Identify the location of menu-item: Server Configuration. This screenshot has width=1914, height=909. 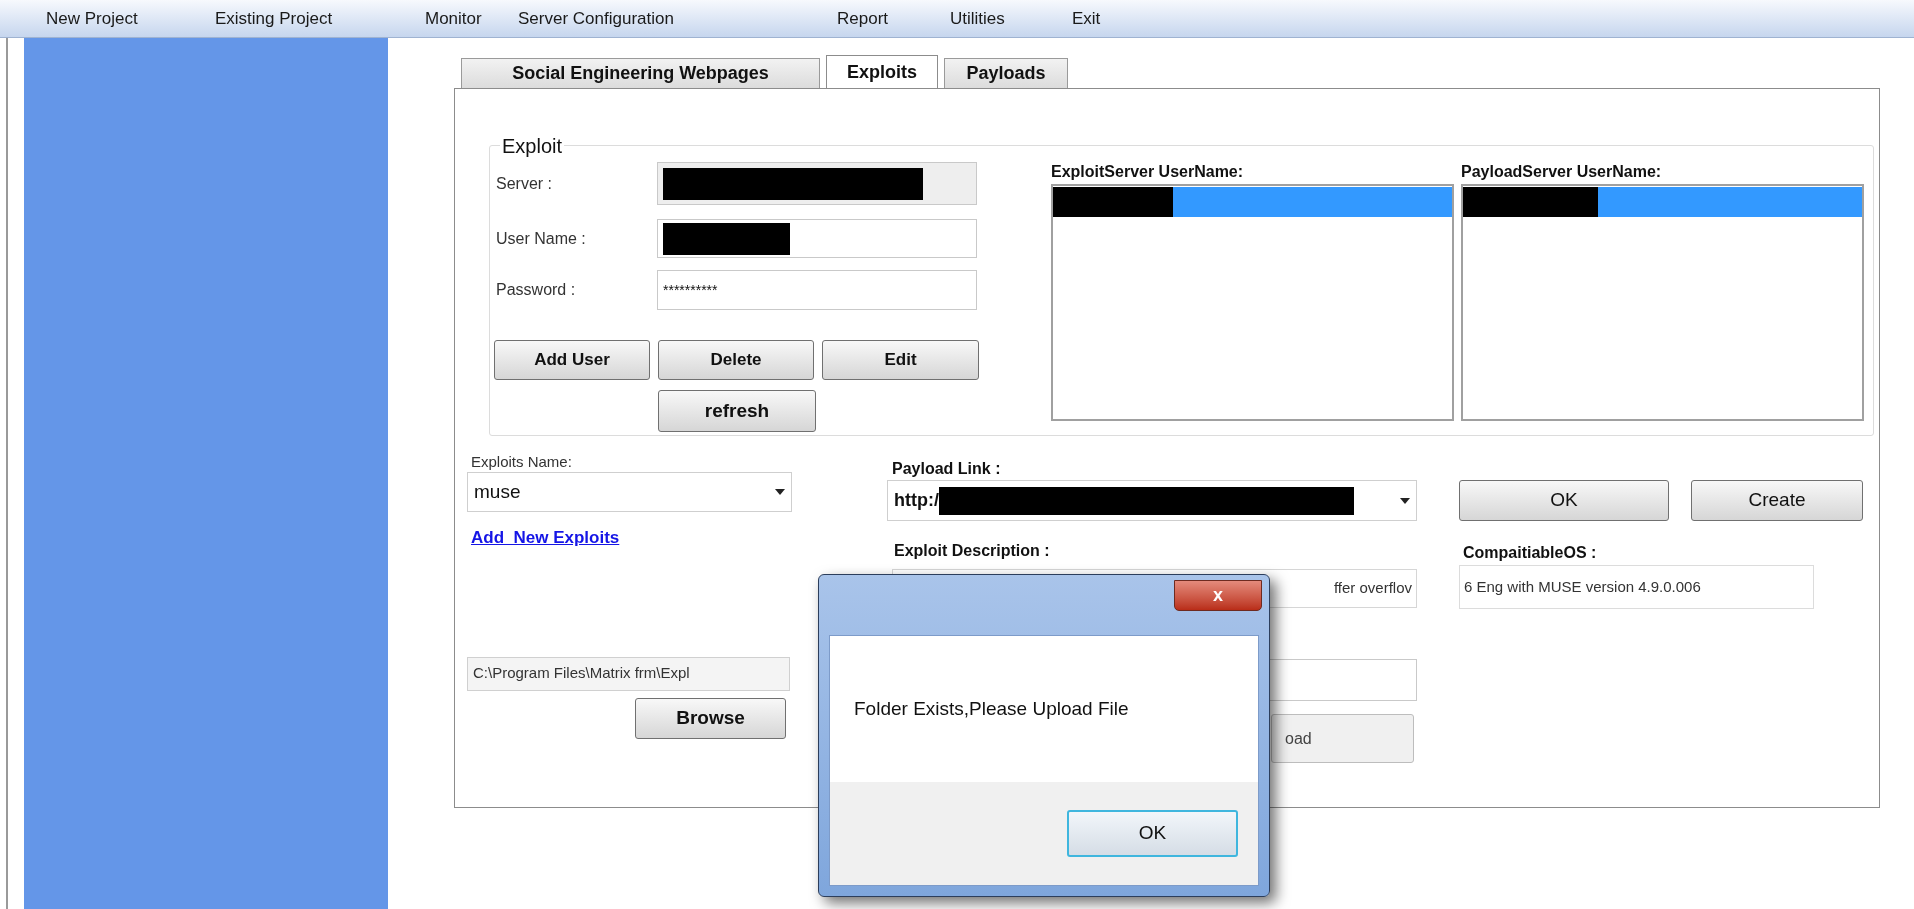
(596, 18).